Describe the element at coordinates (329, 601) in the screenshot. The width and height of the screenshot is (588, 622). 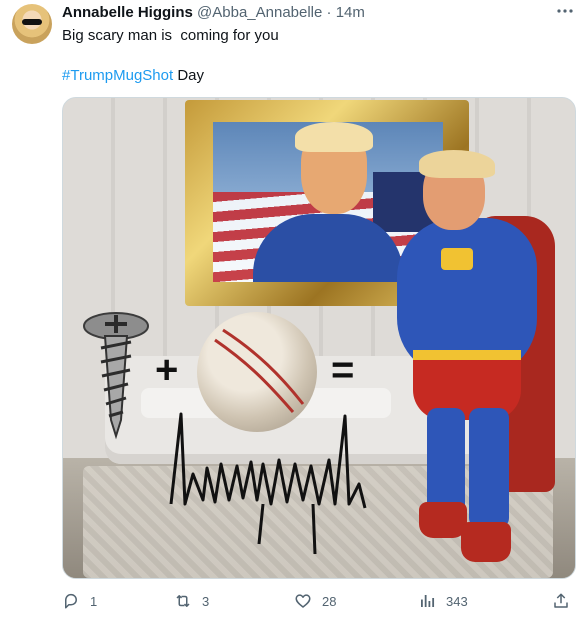
I see `like-count: 28` at that location.